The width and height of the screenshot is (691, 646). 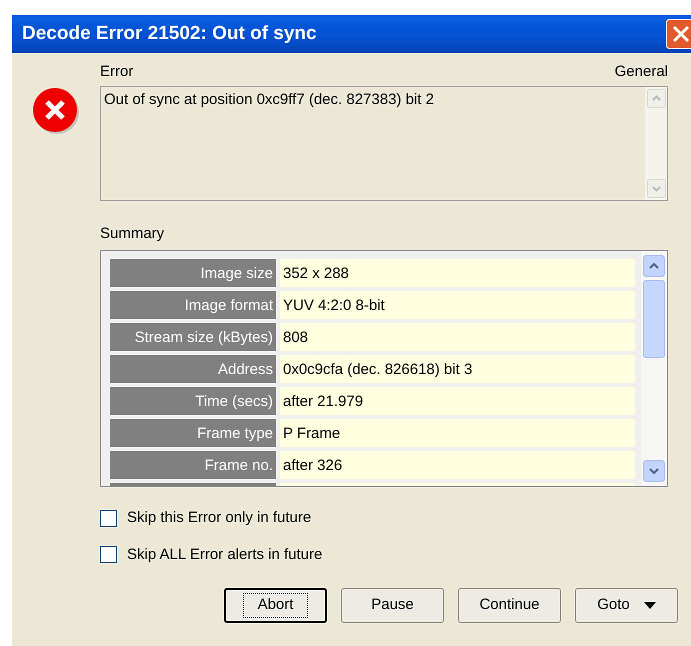 What do you see at coordinates (509, 605) in the screenshot?
I see `action-button: Continue` at bounding box center [509, 605].